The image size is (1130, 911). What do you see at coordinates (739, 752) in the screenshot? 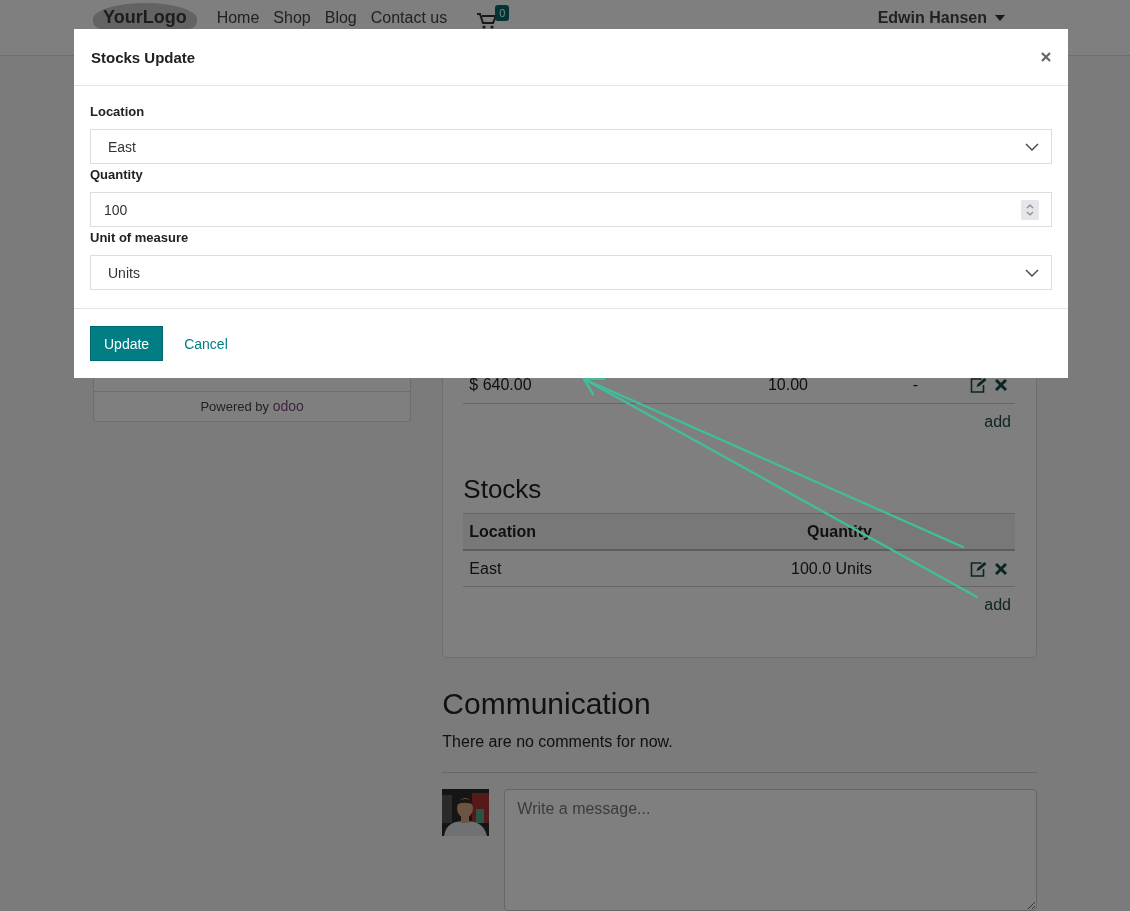
I see `empty-message: There are no comments for now.` at bounding box center [739, 752].